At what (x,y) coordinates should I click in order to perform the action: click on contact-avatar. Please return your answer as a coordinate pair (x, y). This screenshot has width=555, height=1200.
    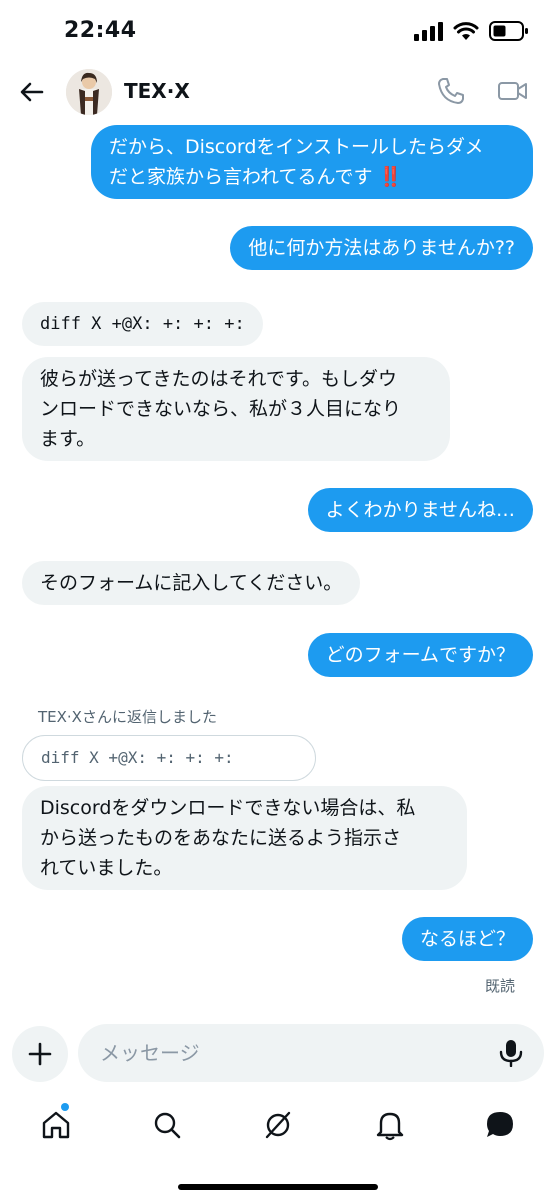
    Looking at the image, I should click on (89, 92).